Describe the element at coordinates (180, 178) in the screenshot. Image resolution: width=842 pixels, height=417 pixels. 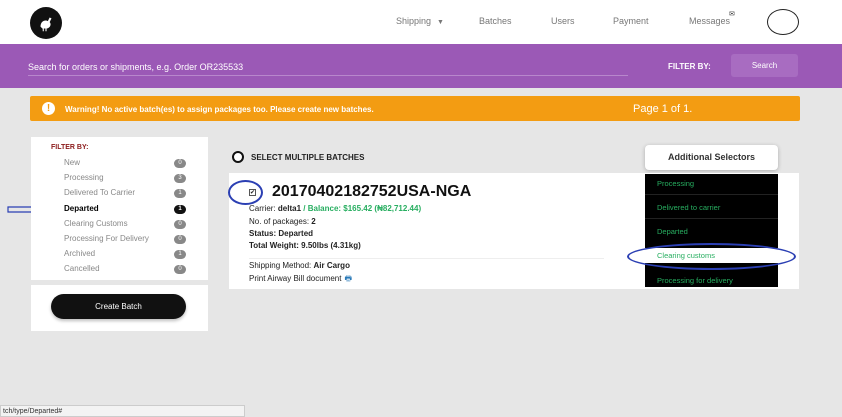
I see `count-badge: 3` at that location.